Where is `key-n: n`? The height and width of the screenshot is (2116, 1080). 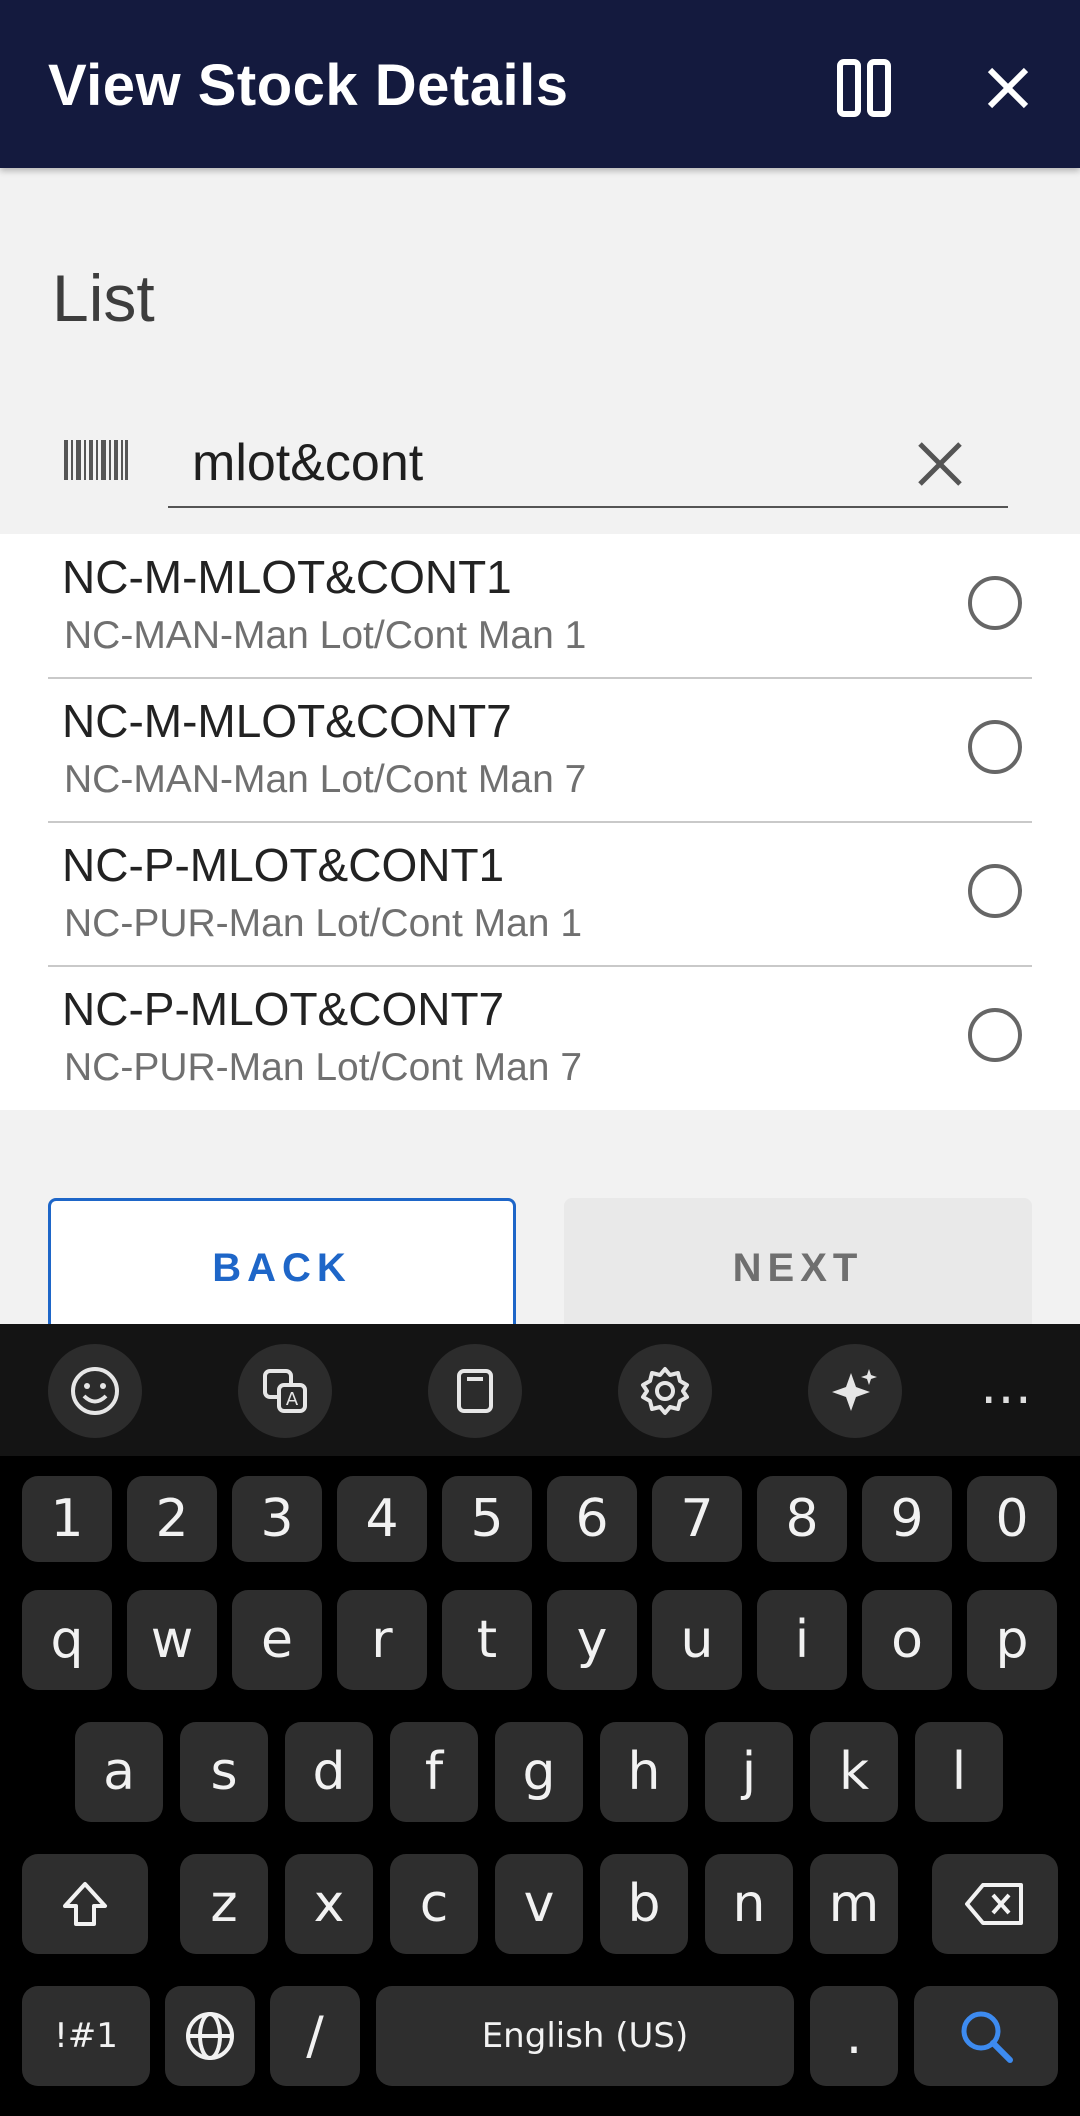 key-n: n is located at coordinates (749, 1904).